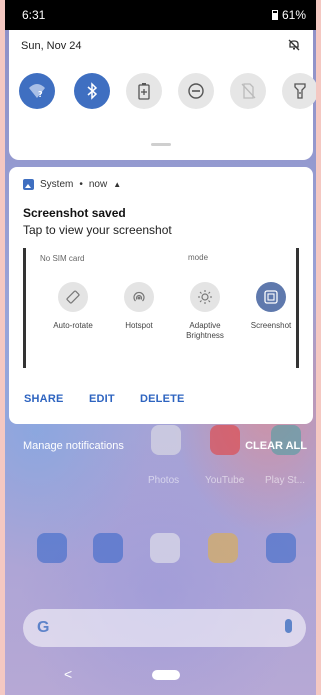  I want to click on preview-brightness-tile, so click(205, 297).